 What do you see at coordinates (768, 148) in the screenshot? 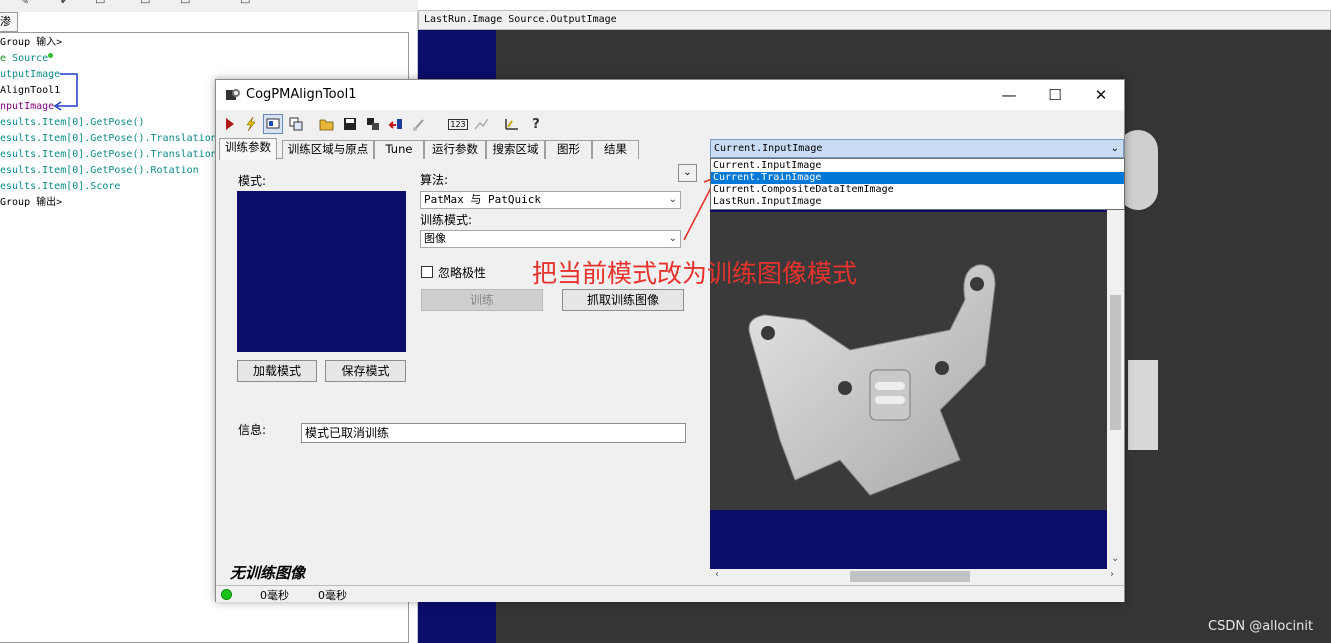
I see `image-source-value: Current.InputImage` at bounding box center [768, 148].